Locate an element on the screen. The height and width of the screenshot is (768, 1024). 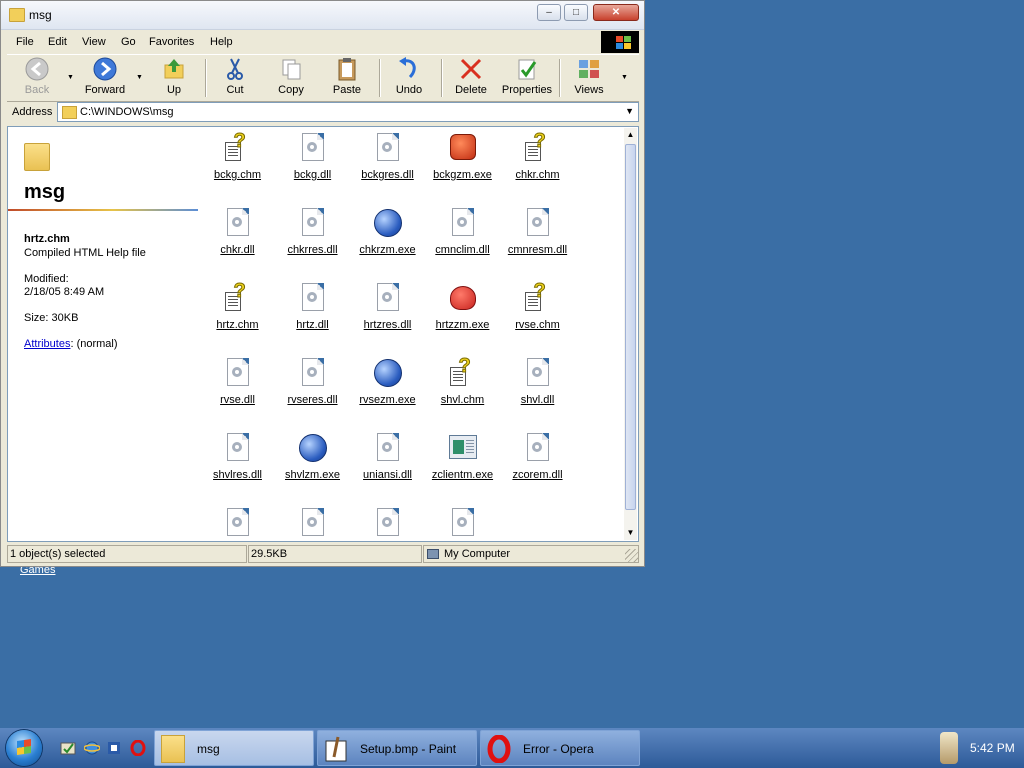
show-desktop-icon is located at coordinates (68, 748).